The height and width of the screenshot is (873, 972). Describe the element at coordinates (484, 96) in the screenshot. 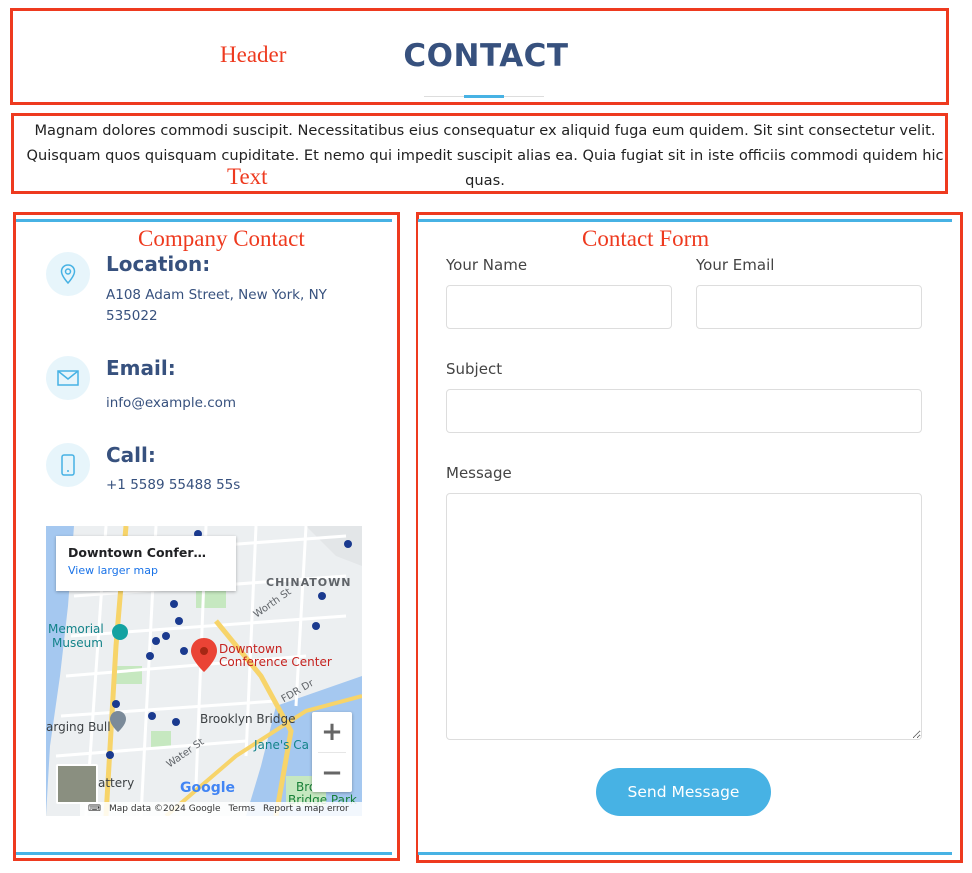

I see `title-accent-bar` at that location.